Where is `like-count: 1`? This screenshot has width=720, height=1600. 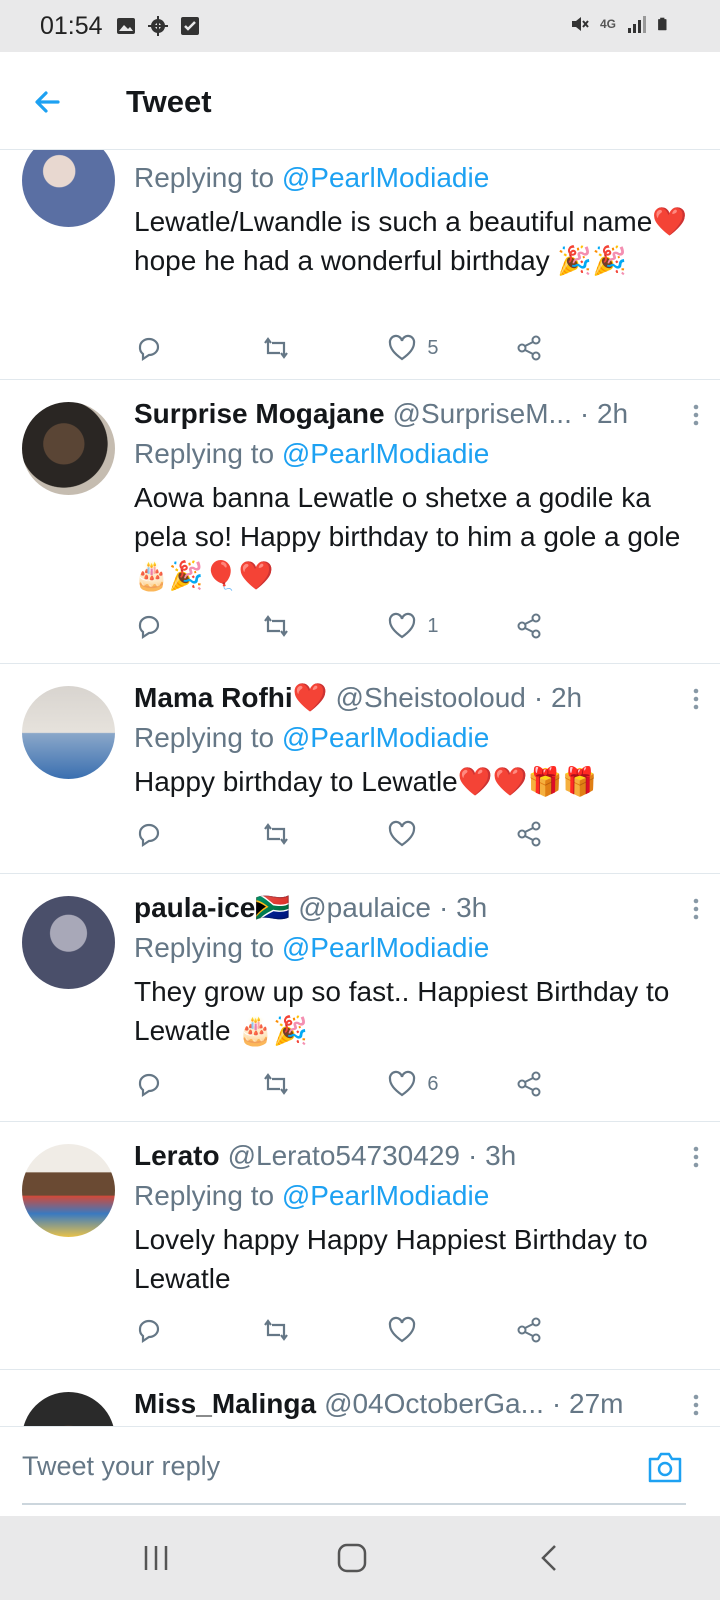 like-count: 1 is located at coordinates (433, 625).